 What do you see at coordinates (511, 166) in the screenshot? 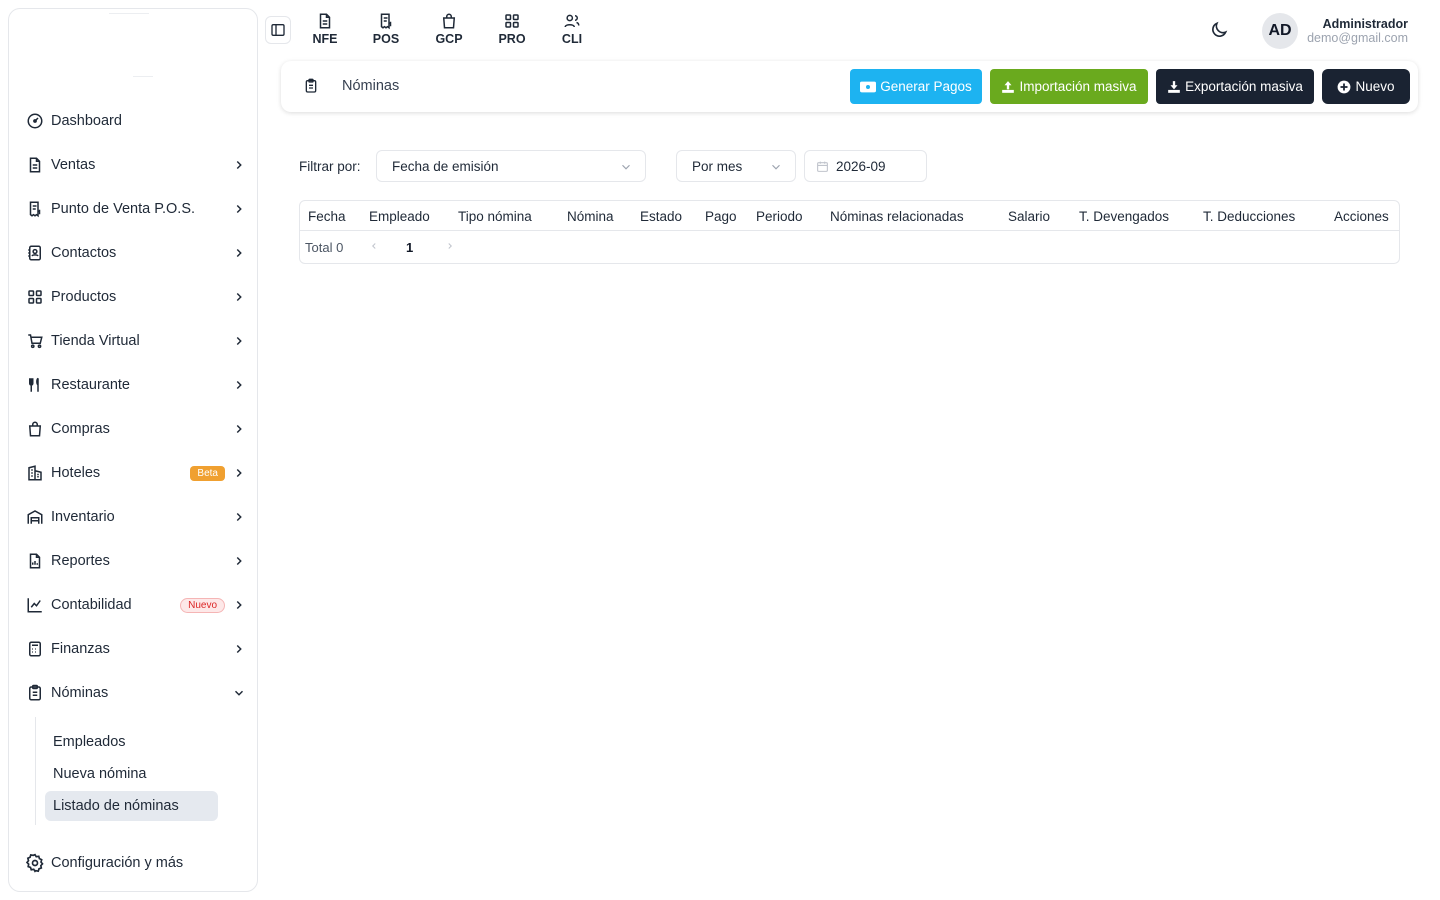
I see `date-field-select: Fecha de emisión` at bounding box center [511, 166].